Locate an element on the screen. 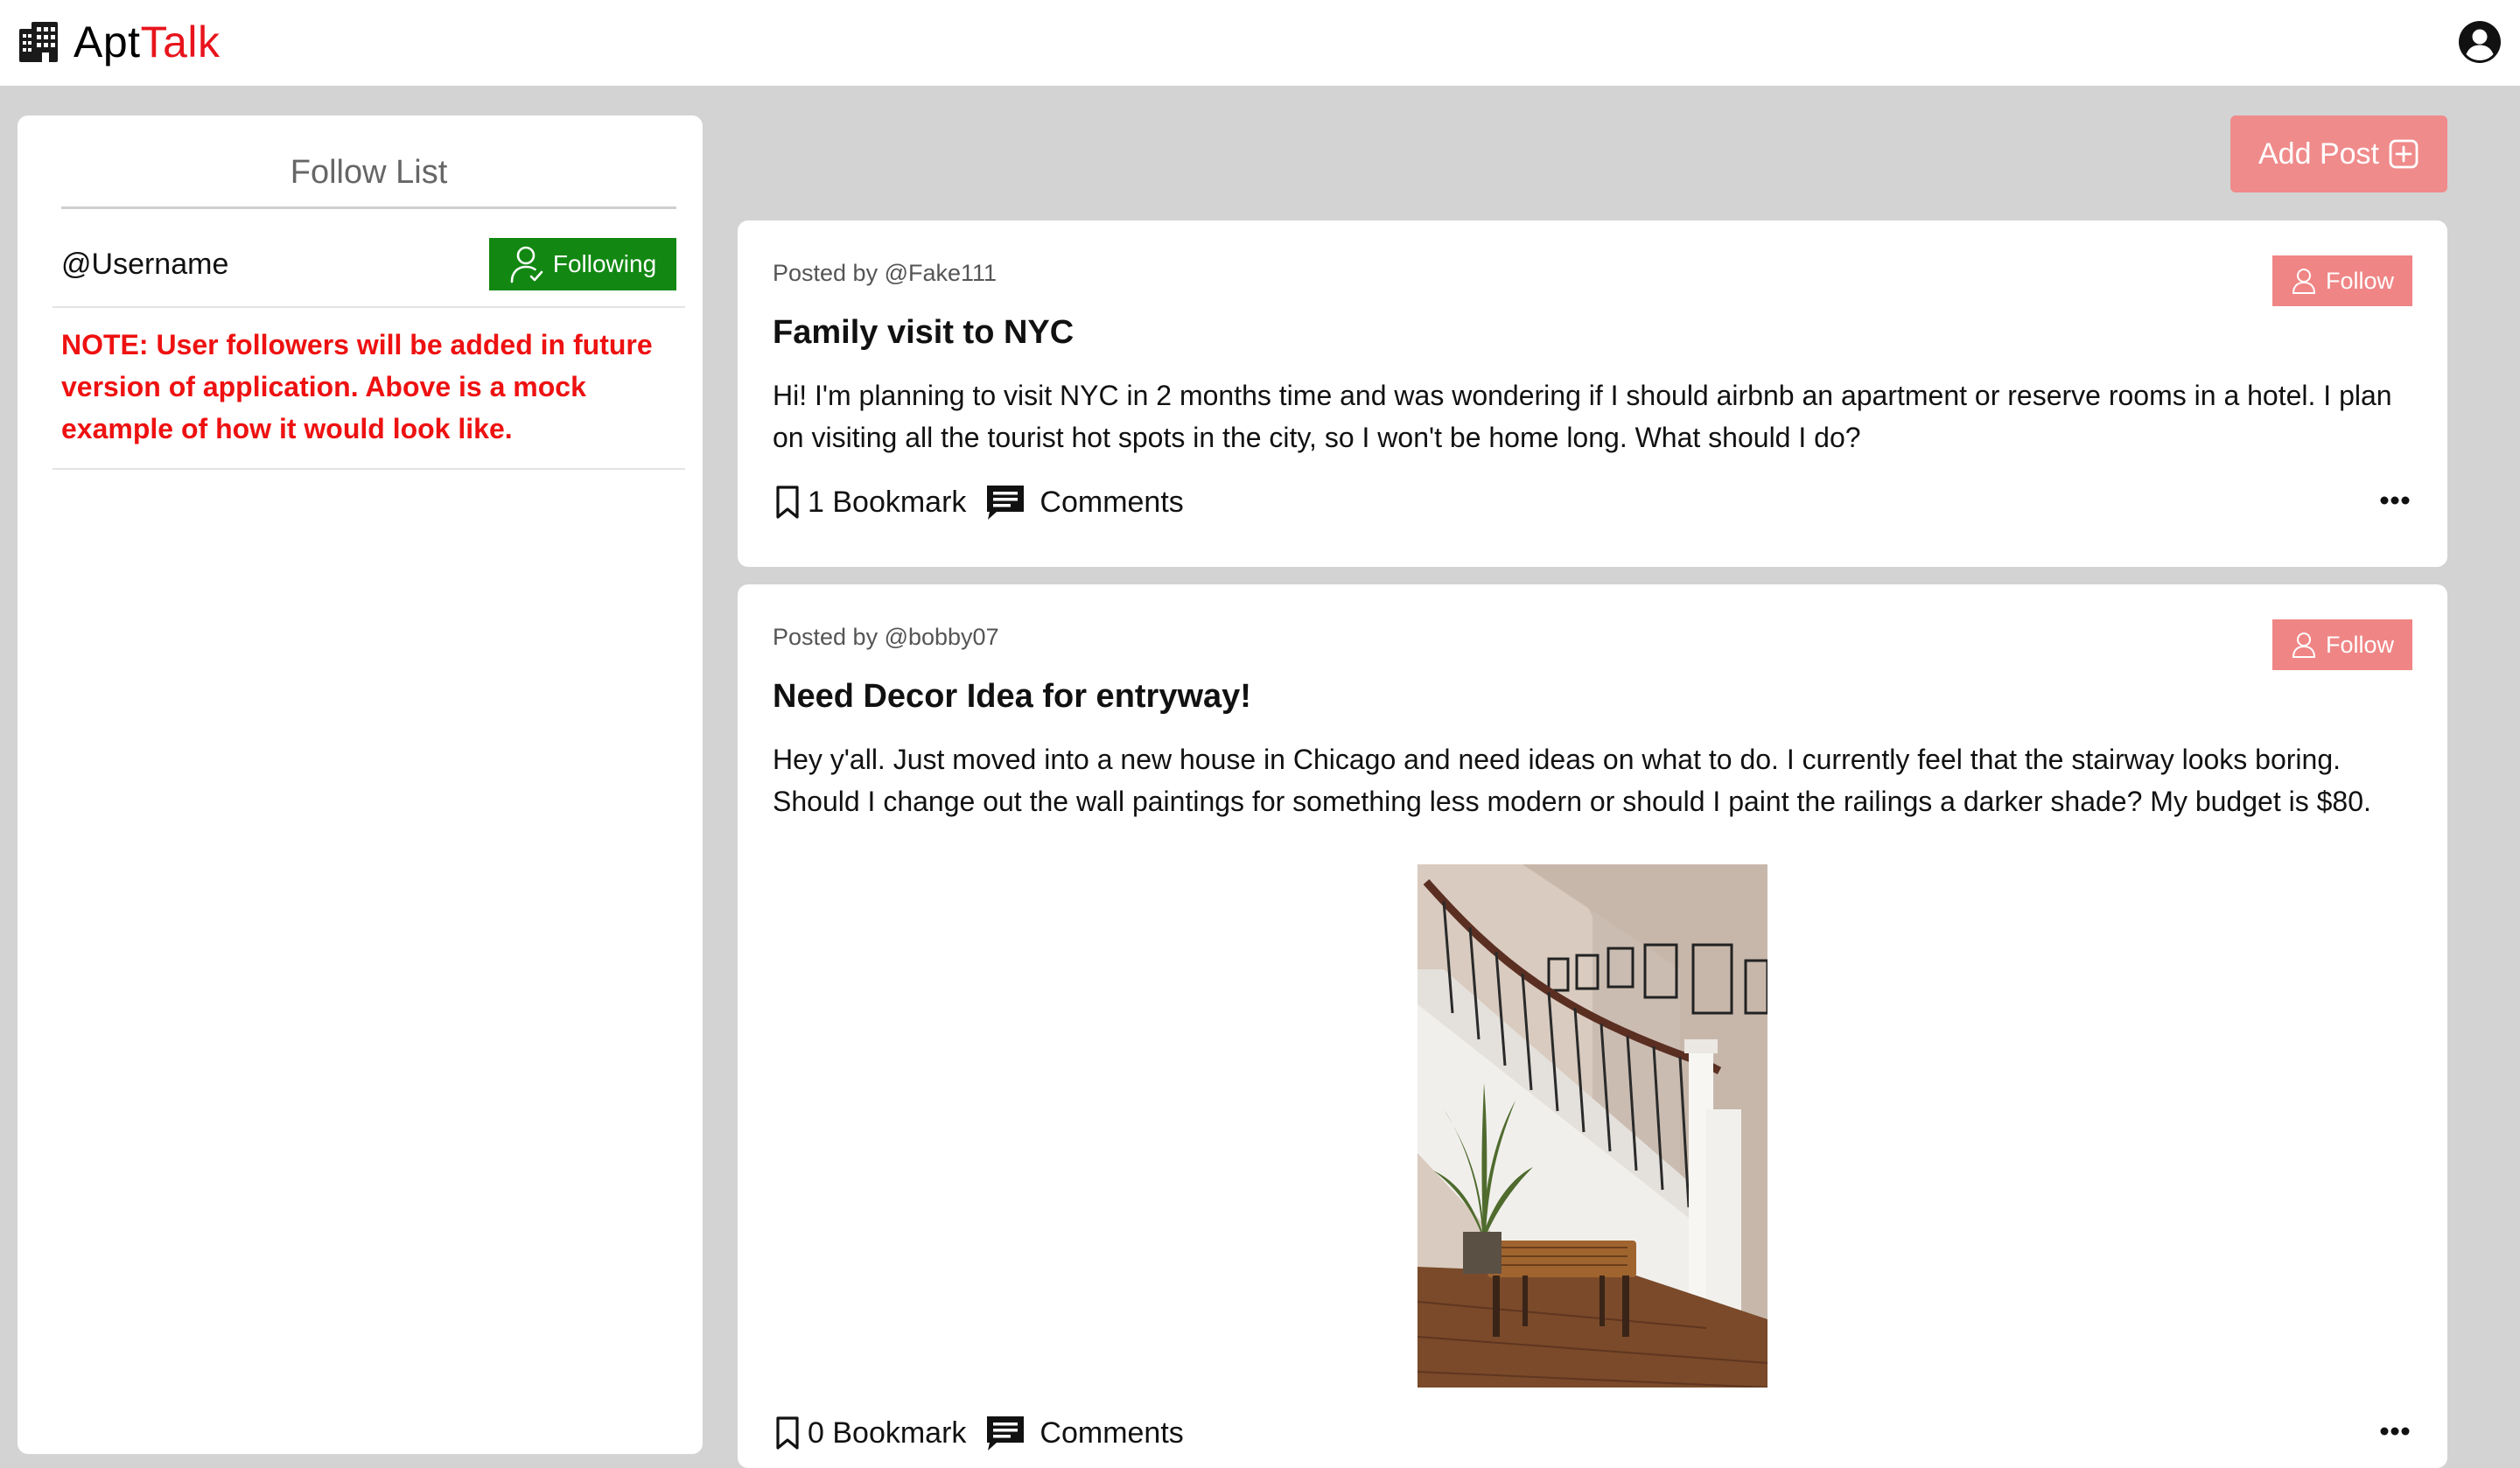  bookmark-button: 1 Bookmark is located at coordinates (869, 502).